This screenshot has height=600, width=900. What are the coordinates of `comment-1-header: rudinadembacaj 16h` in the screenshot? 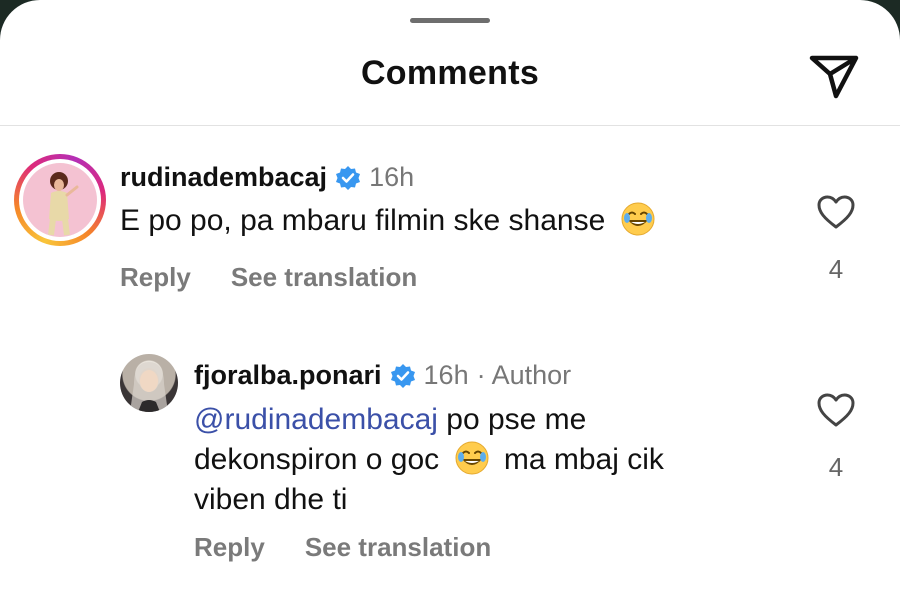 It's located at (267, 177).